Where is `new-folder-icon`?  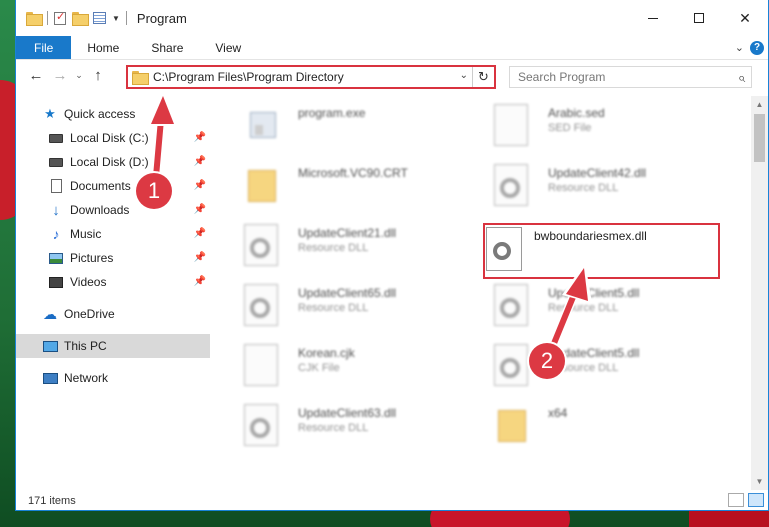 new-folder-icon is located at coordinates (80, 19).